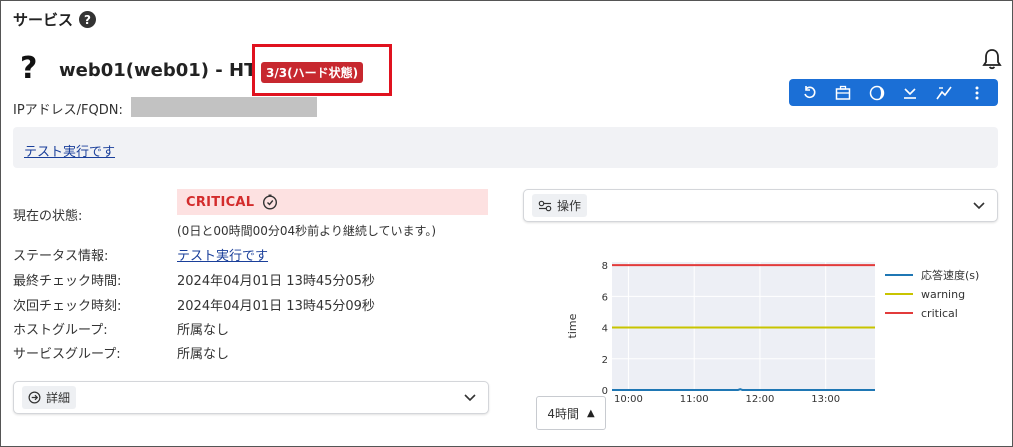  Describe the element at coordinates (605, 360) in the screenshot. I see `y-tick-label: 2` at that location.